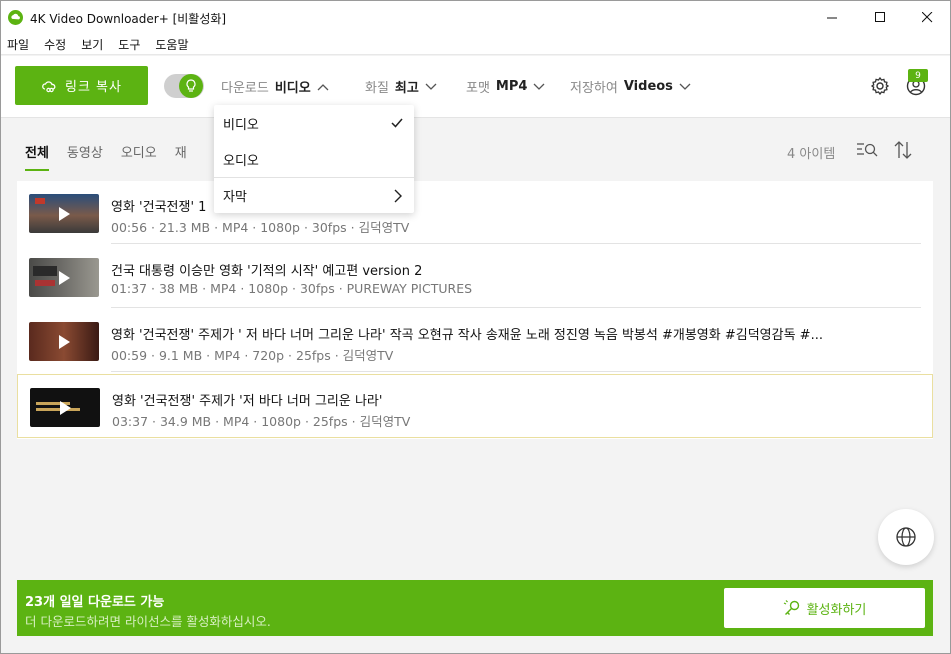 The image size is (951, 654). Describe the element at coordinates (377, 88) in the screenshot. I see `quality-label: 화질` at that location.